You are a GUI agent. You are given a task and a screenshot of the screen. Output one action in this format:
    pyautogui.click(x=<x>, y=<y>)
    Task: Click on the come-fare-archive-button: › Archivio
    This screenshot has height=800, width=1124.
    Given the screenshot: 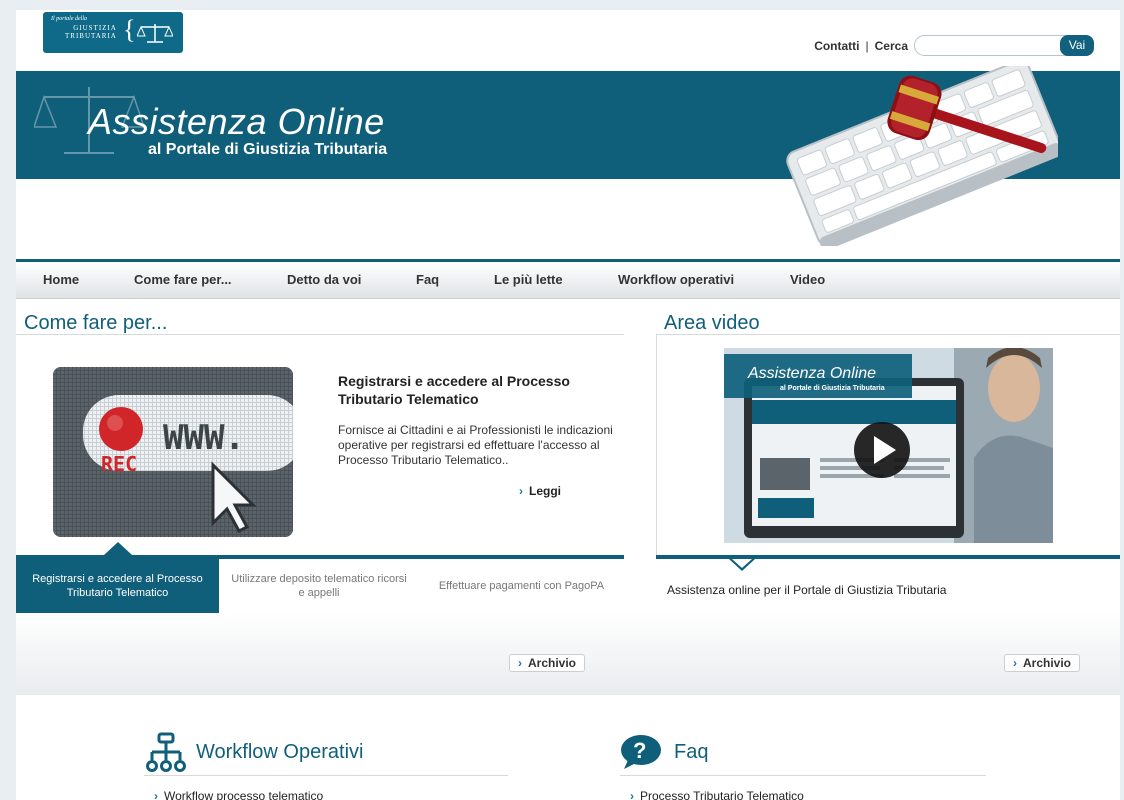 What is the action you would take?
    pyautogui.click(x=547, y=663)
    